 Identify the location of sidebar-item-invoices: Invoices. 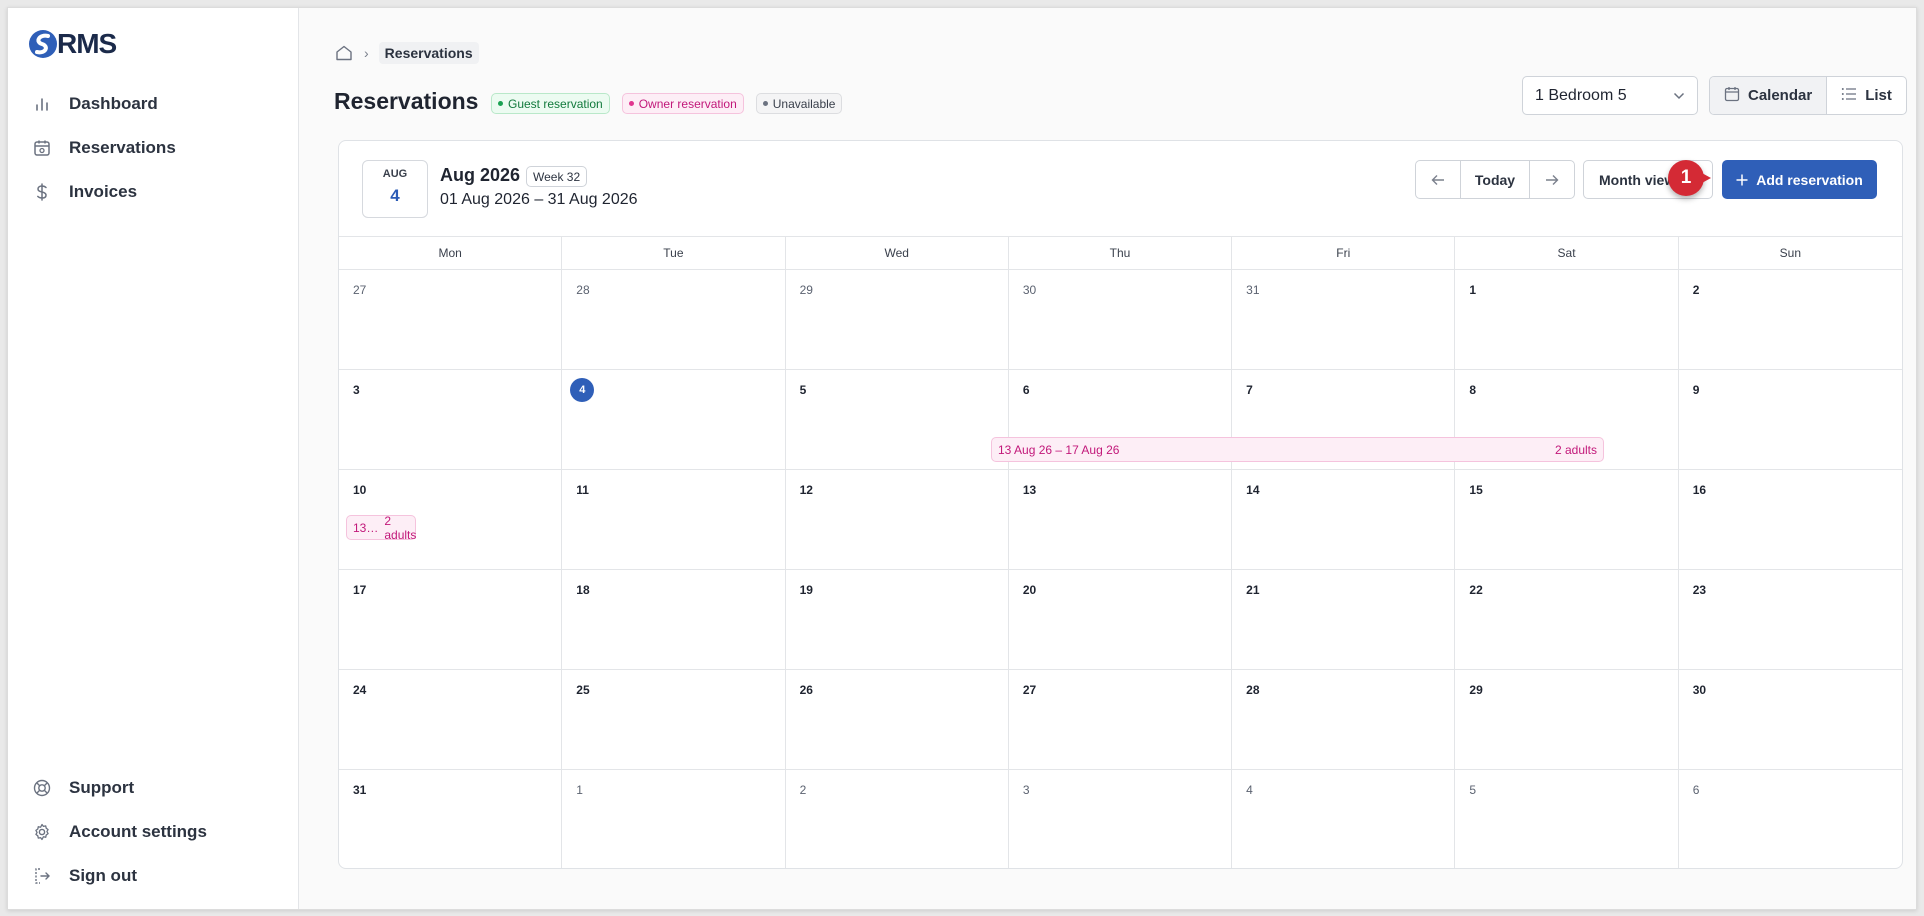
(104, 192).